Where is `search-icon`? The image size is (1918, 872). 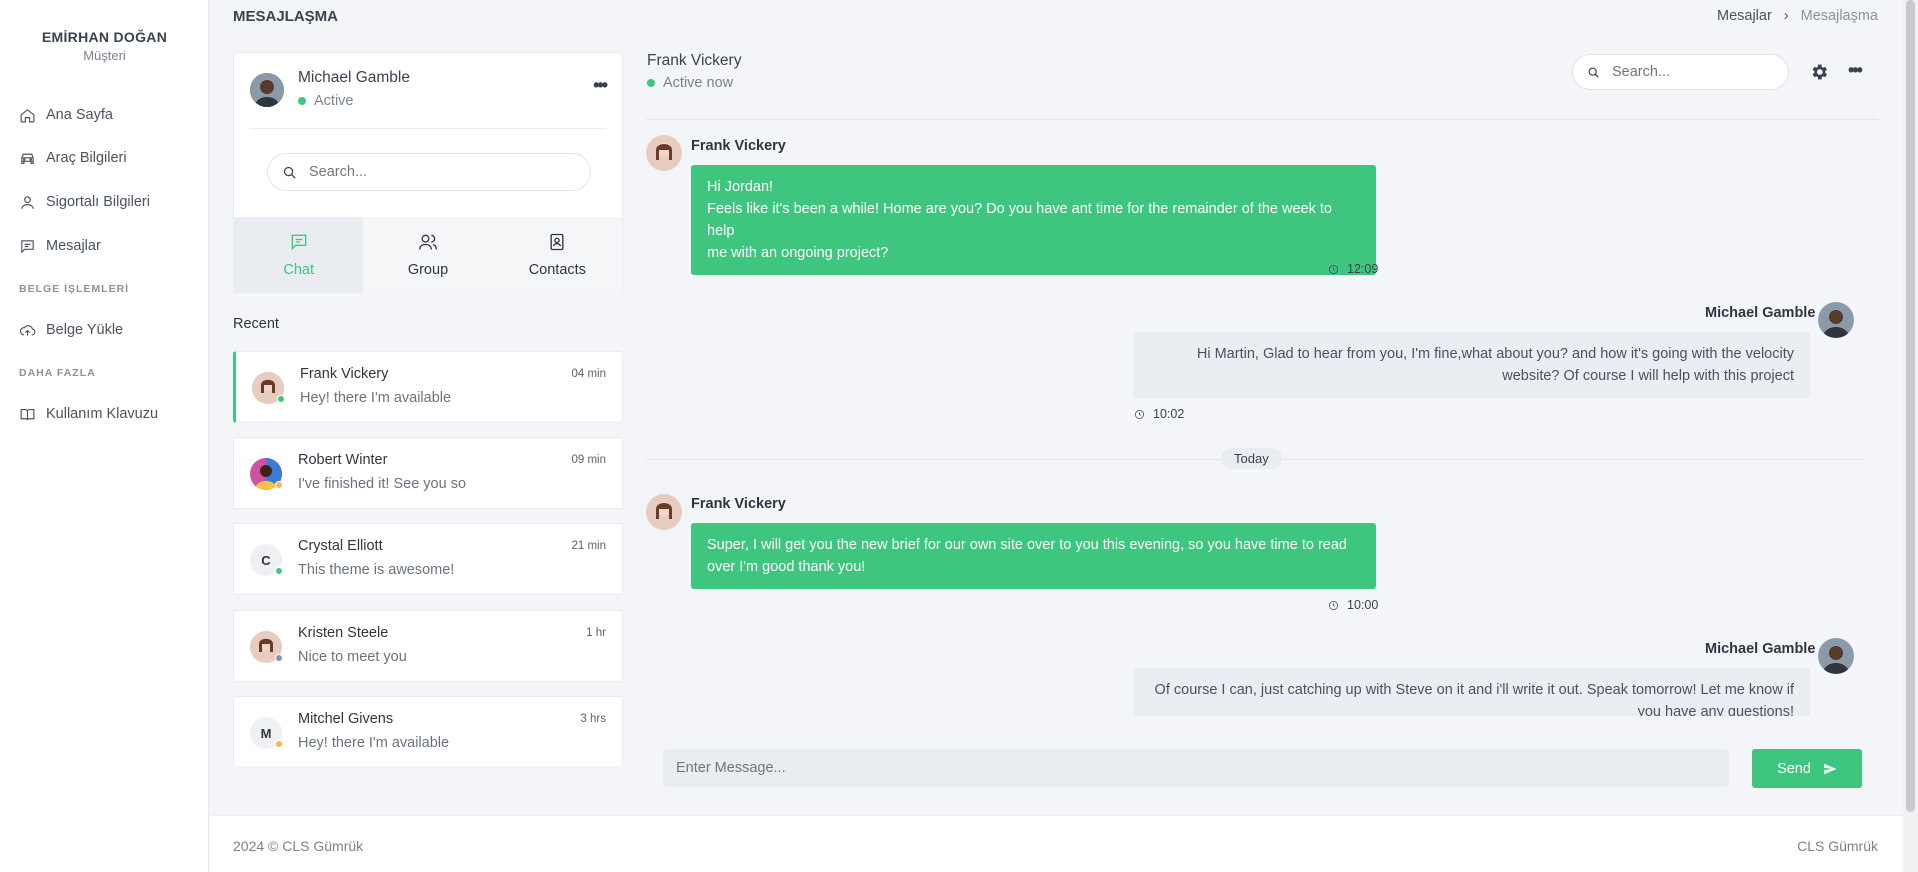 search-icon is located at coordinates (1593, 72).